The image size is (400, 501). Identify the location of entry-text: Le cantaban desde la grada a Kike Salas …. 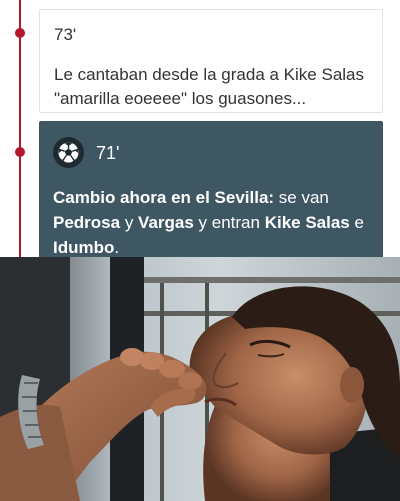
(209, 86).